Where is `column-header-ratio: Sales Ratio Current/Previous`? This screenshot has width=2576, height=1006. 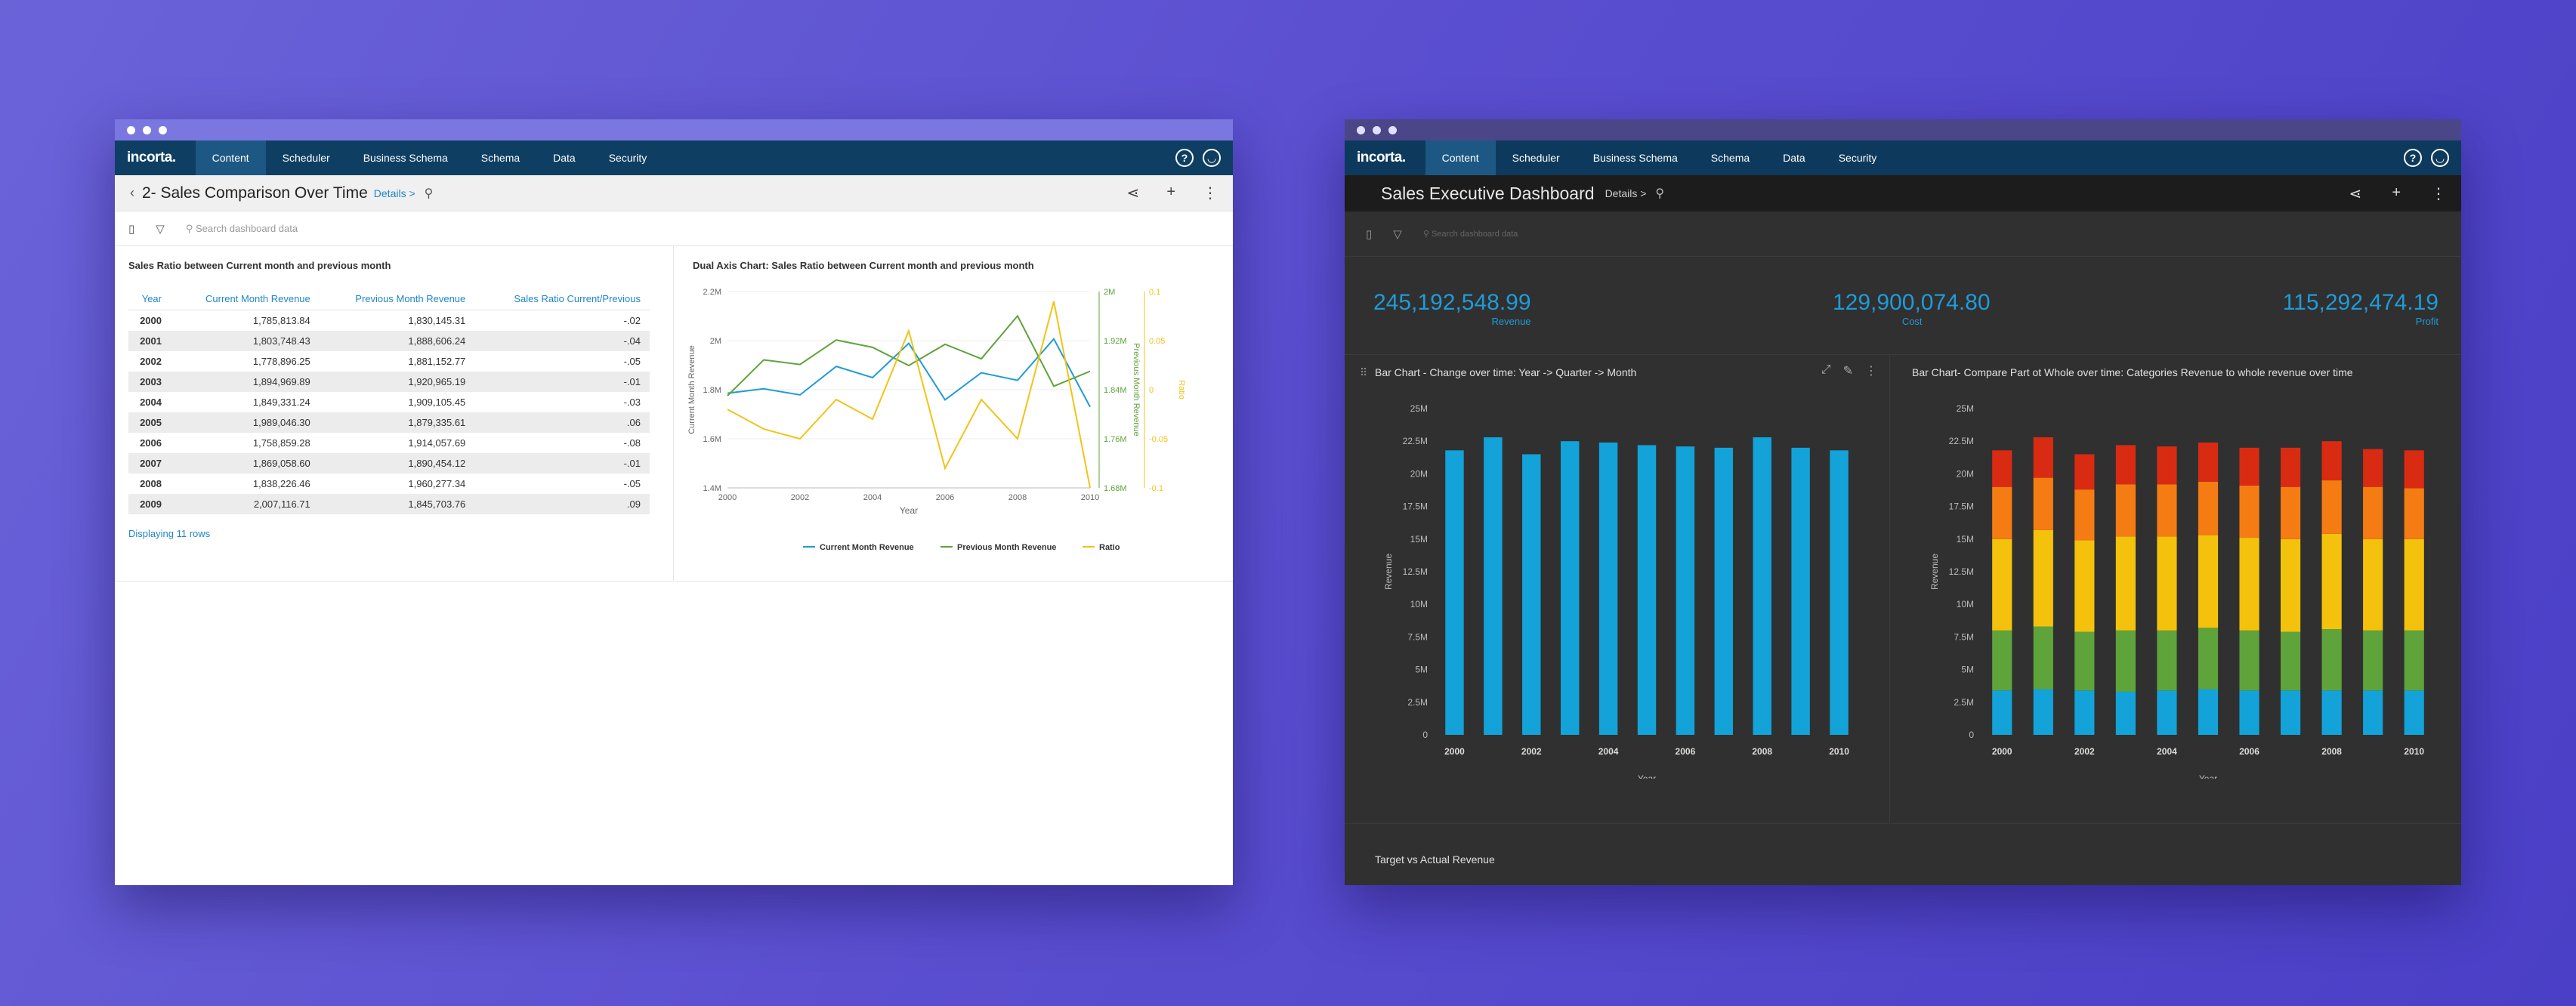
column-header-ratio: Sales Ratio Current/Previous is located at coordinates (562, 299).